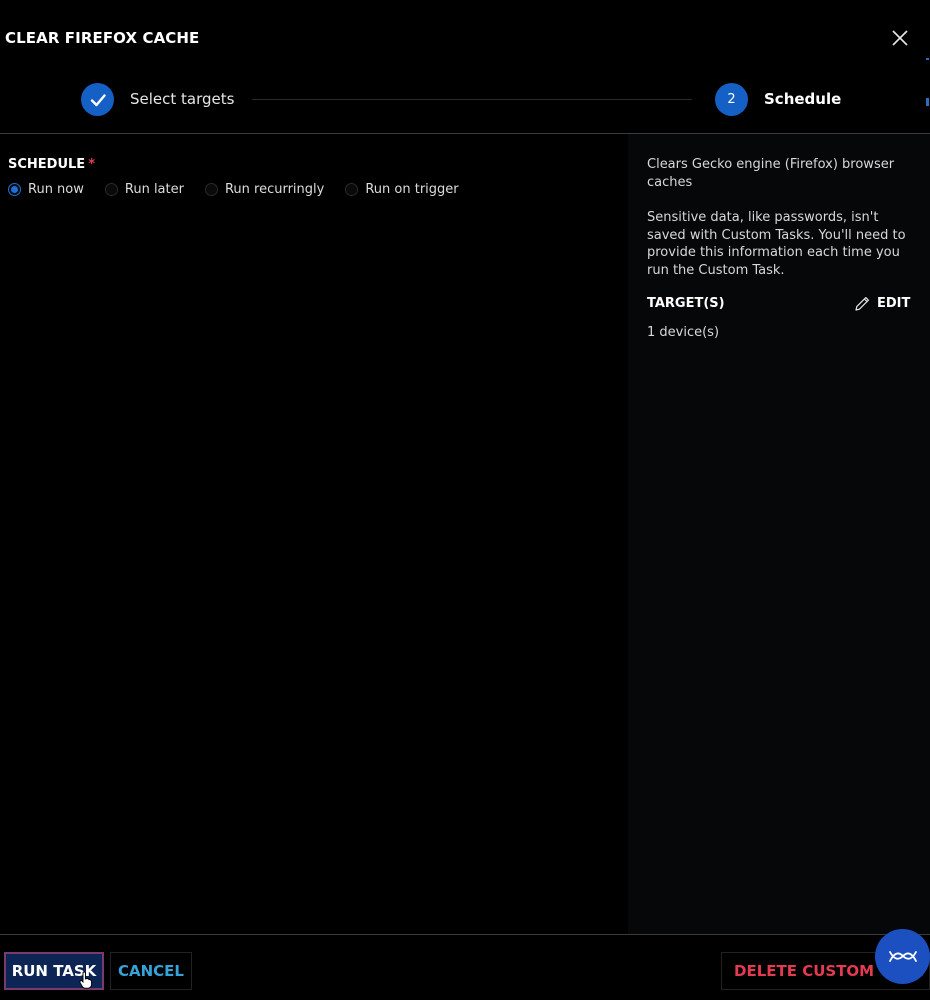 Image resolution: width=930 pixels, height=1000 pixels. Describe the element at coordinates (894, 303) in the screenshot. I see `edit-label: EDIT` at that location.